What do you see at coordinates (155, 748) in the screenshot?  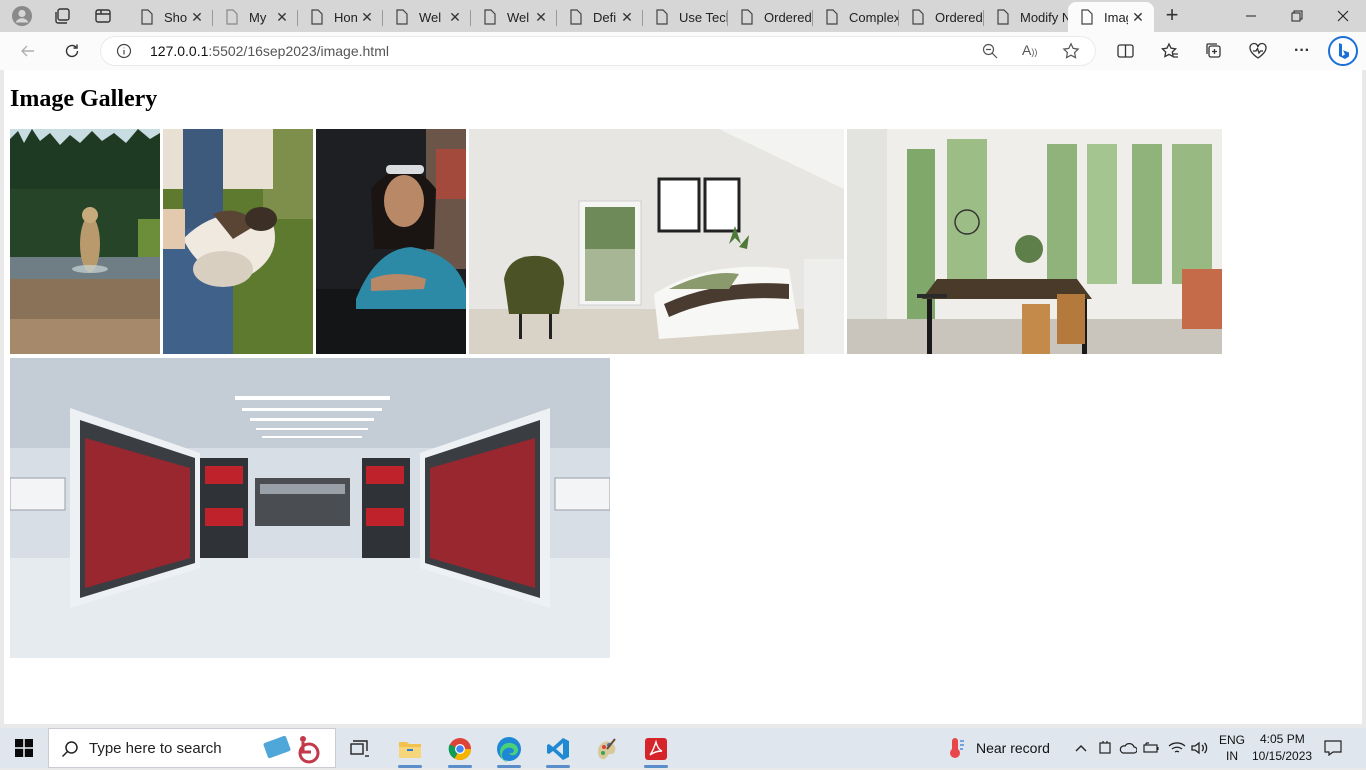 I see `search-placeholder: Type here to search` at bounding box center [155, 748].